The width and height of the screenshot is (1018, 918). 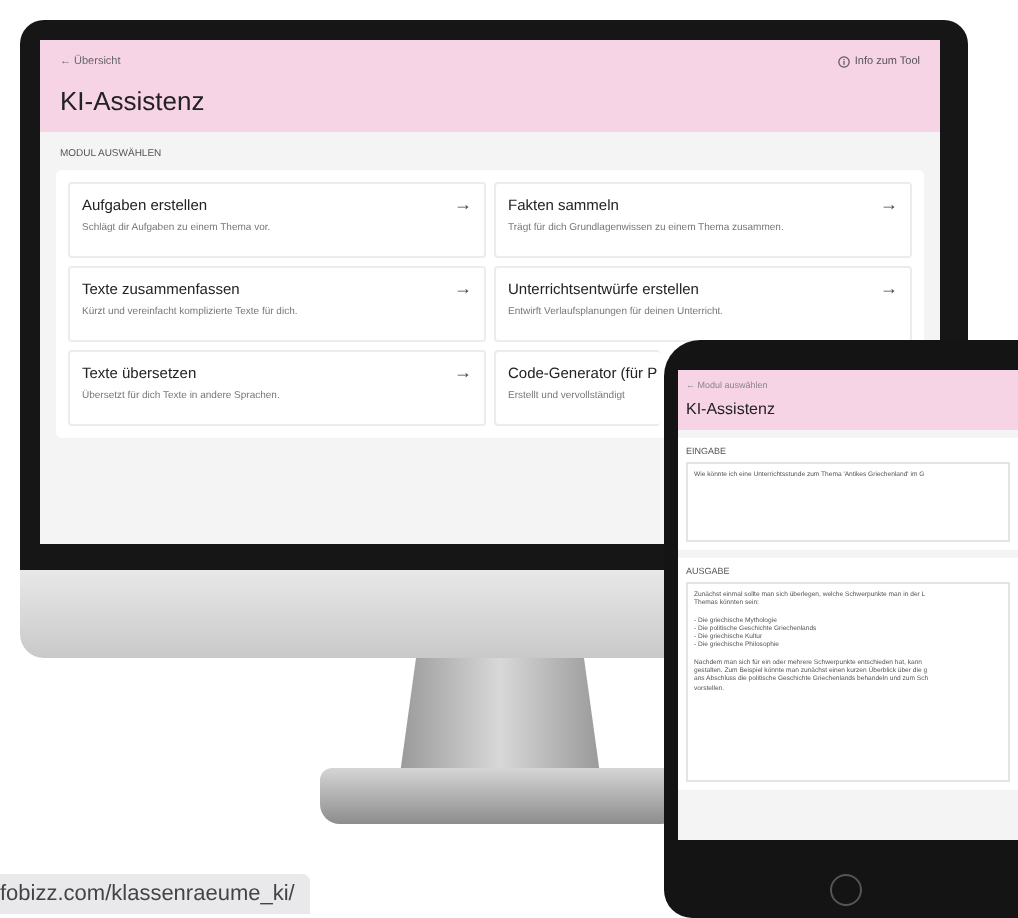 What do you see at coordinates (846, 890) in the screenshot?
I see `home-button` at bounding box center [846, 890].